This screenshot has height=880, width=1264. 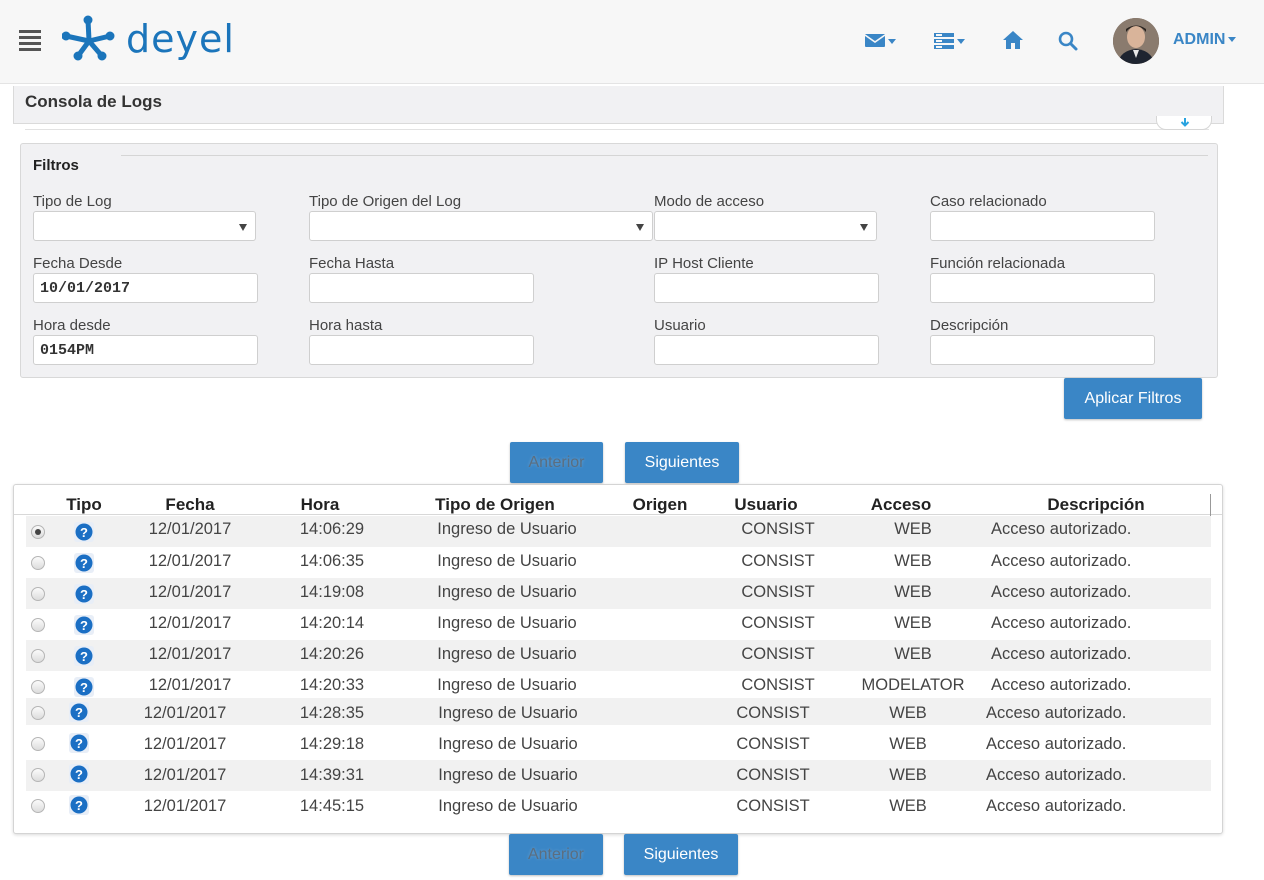 What do you see at coordinates (1068, 41) in the screenshot?
I see `search-icon` at bounding box center [1068, 41].